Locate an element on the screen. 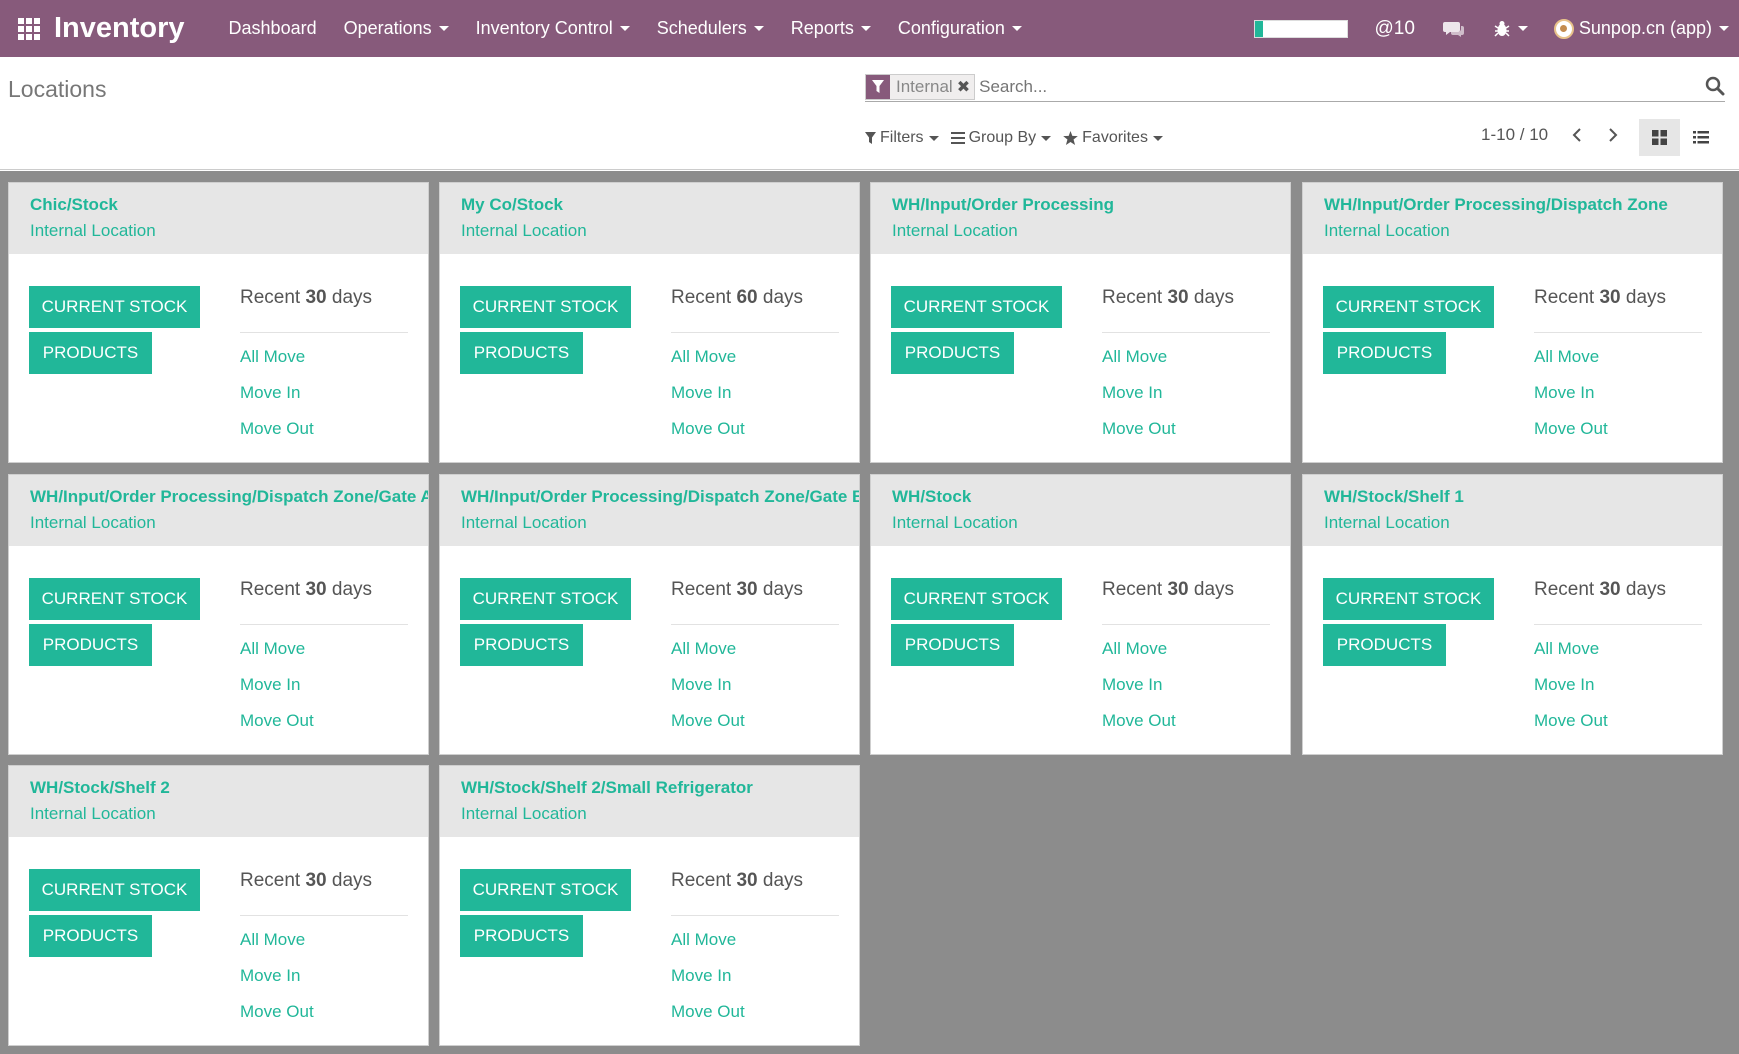 Image resolution: width=1739 pixels, height=1054 pixels. progress-bar is located at coordinates (1301, 28).